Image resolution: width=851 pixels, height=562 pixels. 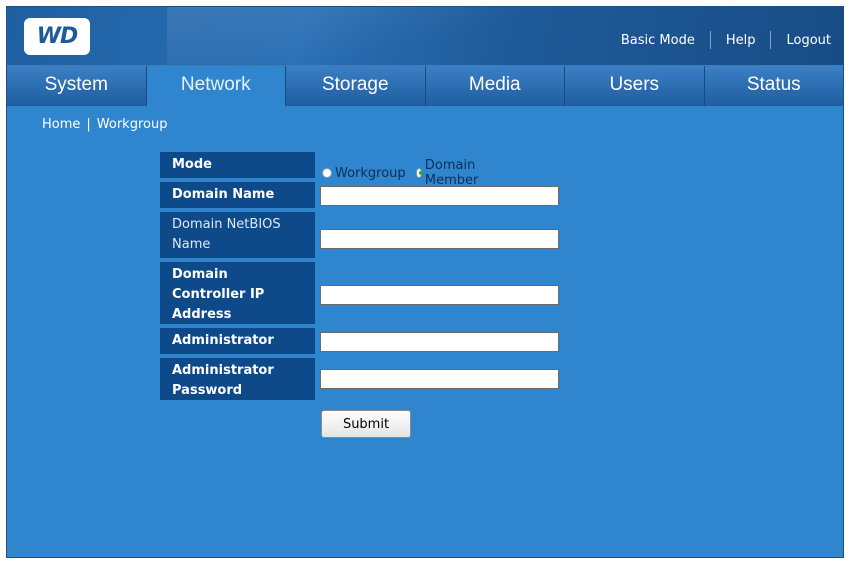 What do you see at coordinates (216, 86) in the screenshot?
I see `tab-network: Network` at bounding box center [216, 86].